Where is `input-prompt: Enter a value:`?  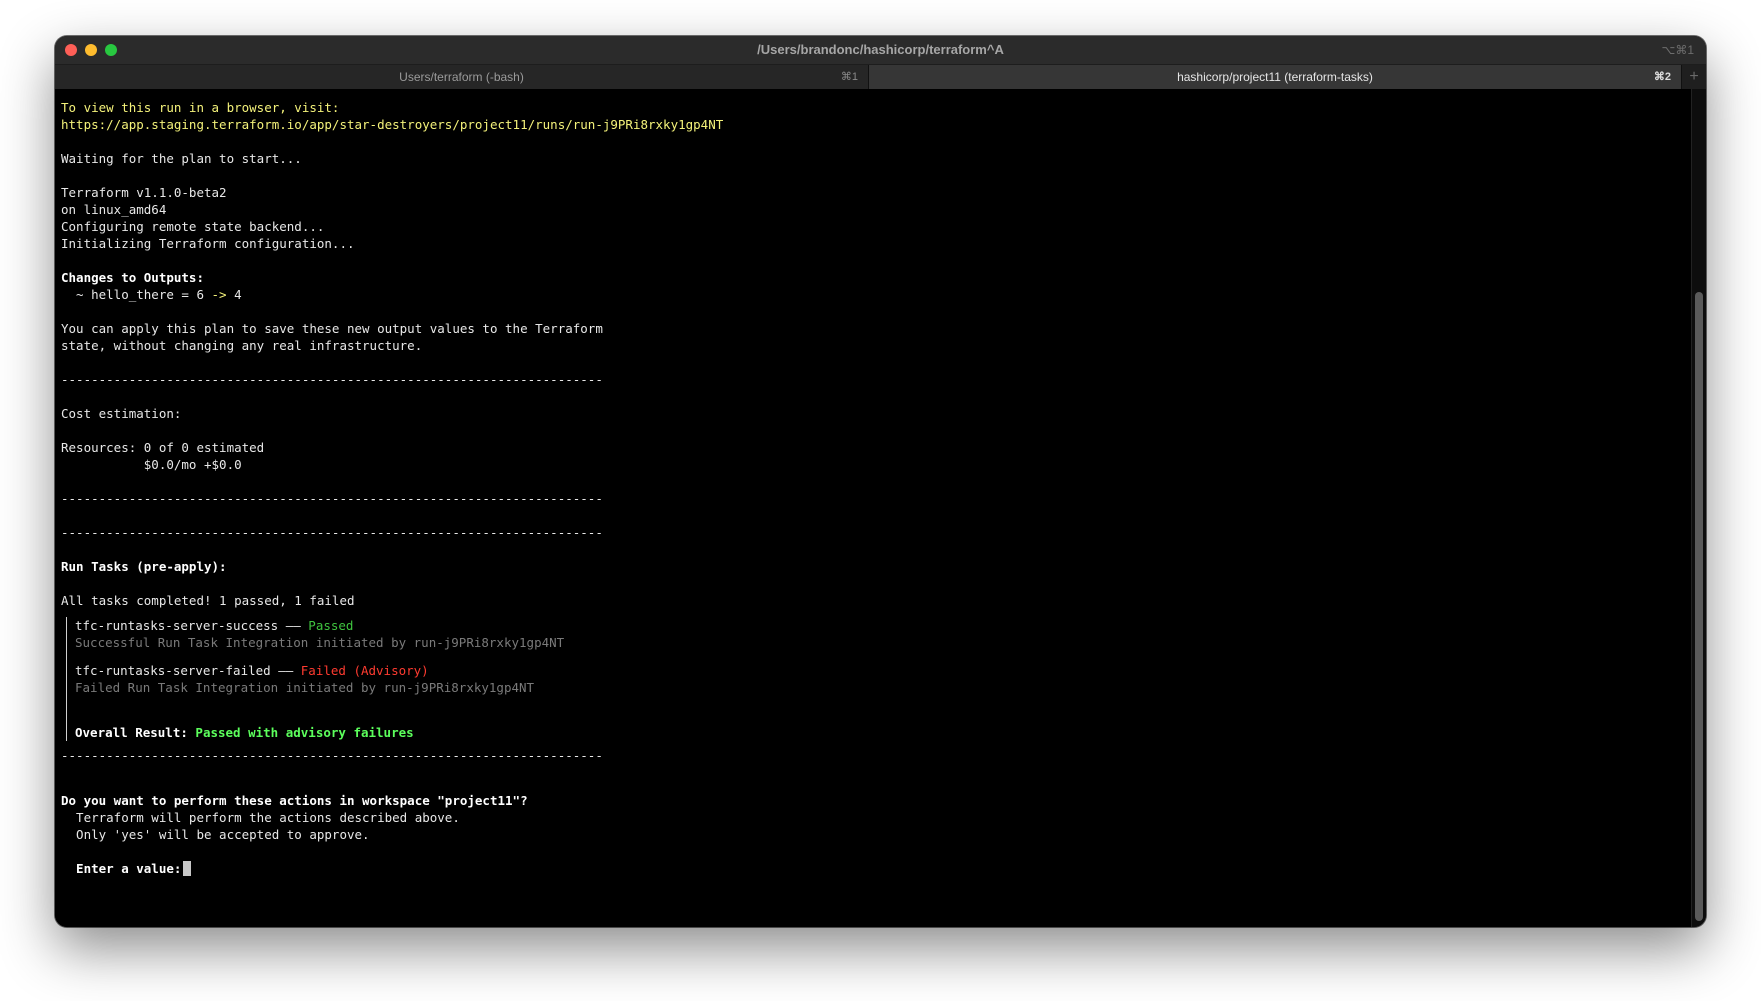 input-prompt: Enter a value: is located at coordinates (121, 868).